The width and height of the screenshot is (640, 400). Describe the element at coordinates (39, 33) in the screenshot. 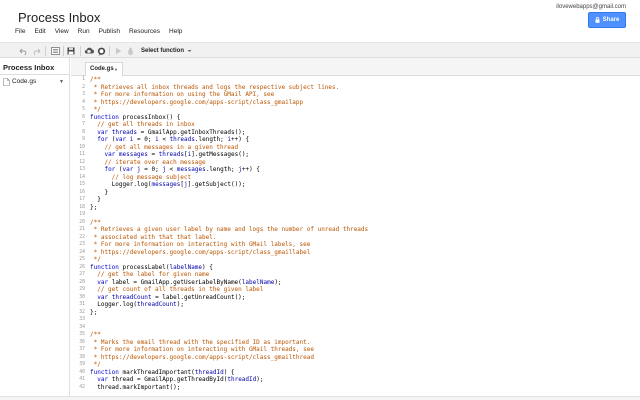

I see `menu-edit: Edit` at that location.